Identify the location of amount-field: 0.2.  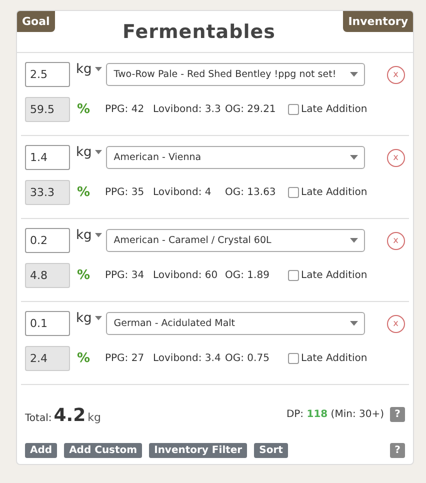
(47, 240).